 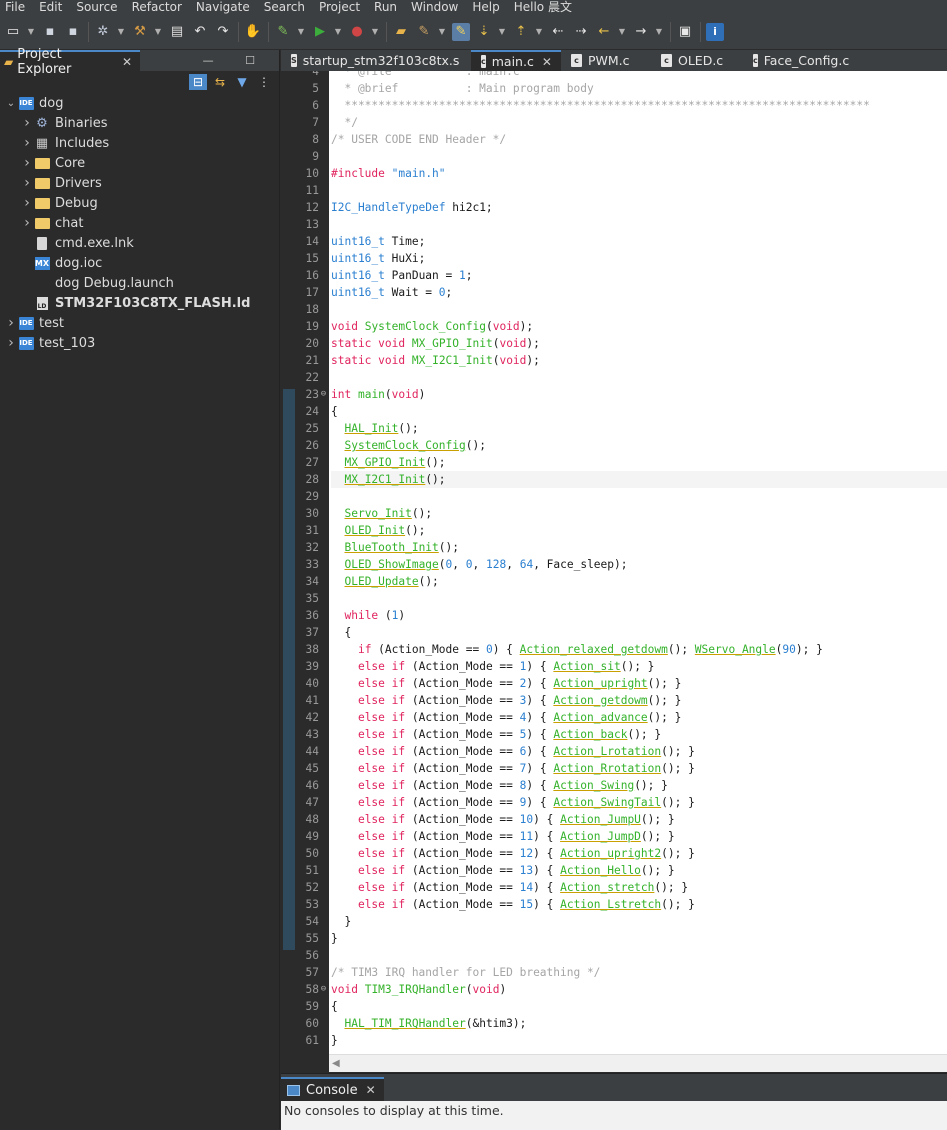 I want to click on menu-hello: Hello 晨文, so click(x=545, y=7).